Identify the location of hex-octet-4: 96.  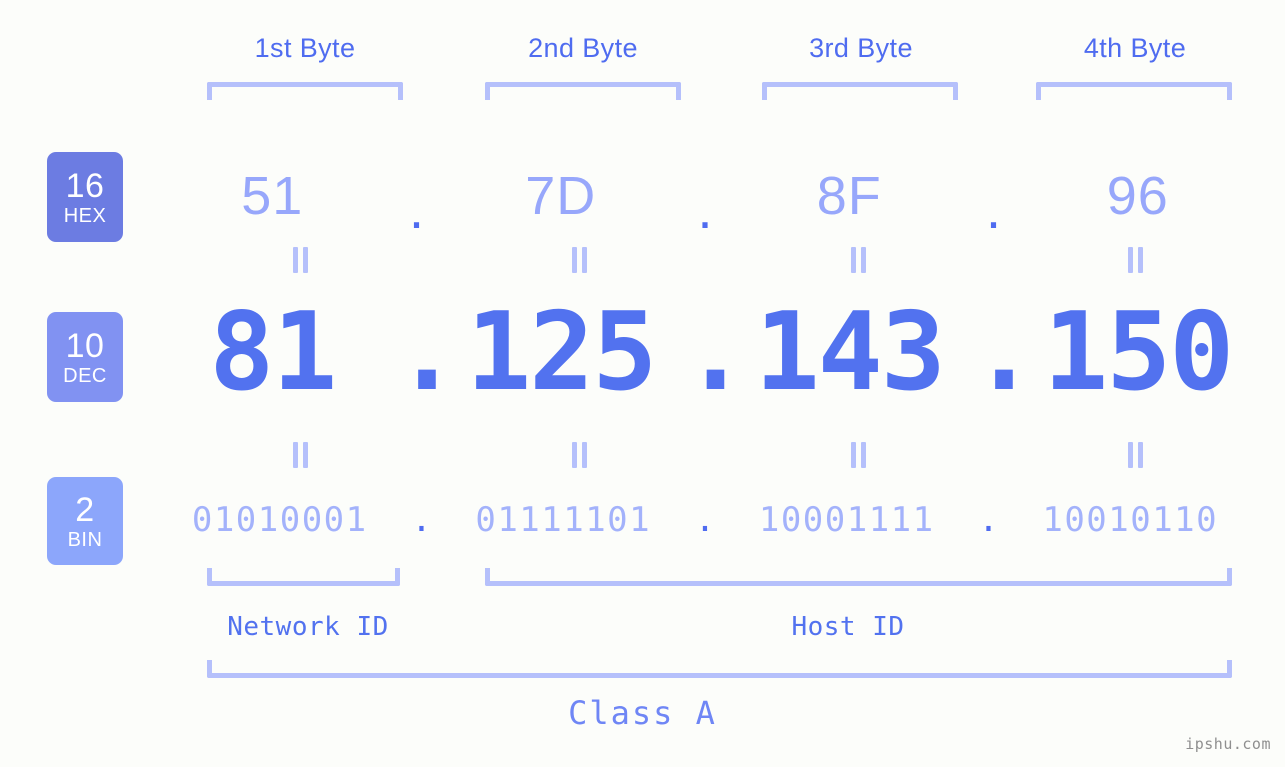
(1137, 196).